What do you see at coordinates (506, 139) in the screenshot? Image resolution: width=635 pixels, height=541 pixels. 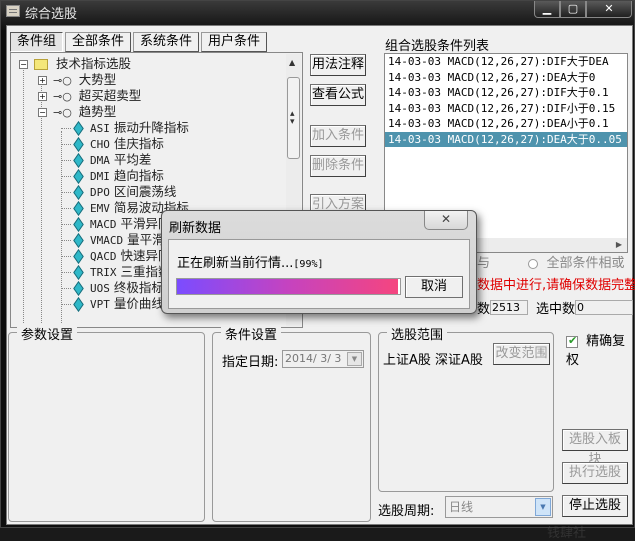 I see `condition-item: 14-03-03 MACD(12,26,27):DEA大于0..05` at bounding box center [506, 139].